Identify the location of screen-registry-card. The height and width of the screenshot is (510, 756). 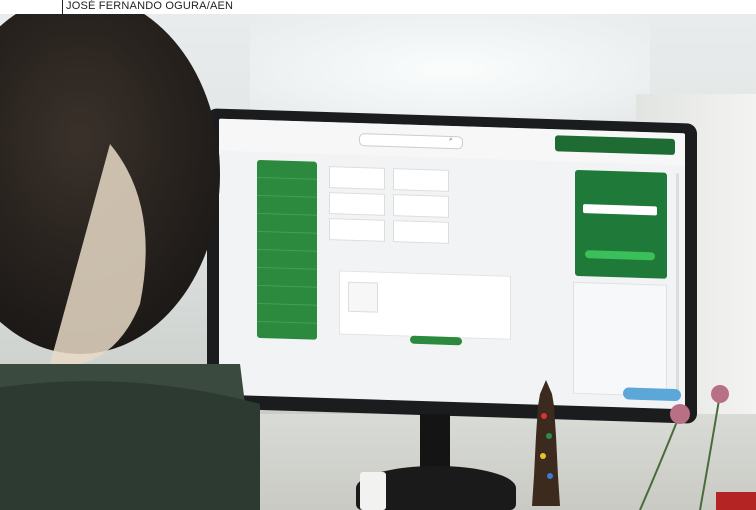
(425, 308).